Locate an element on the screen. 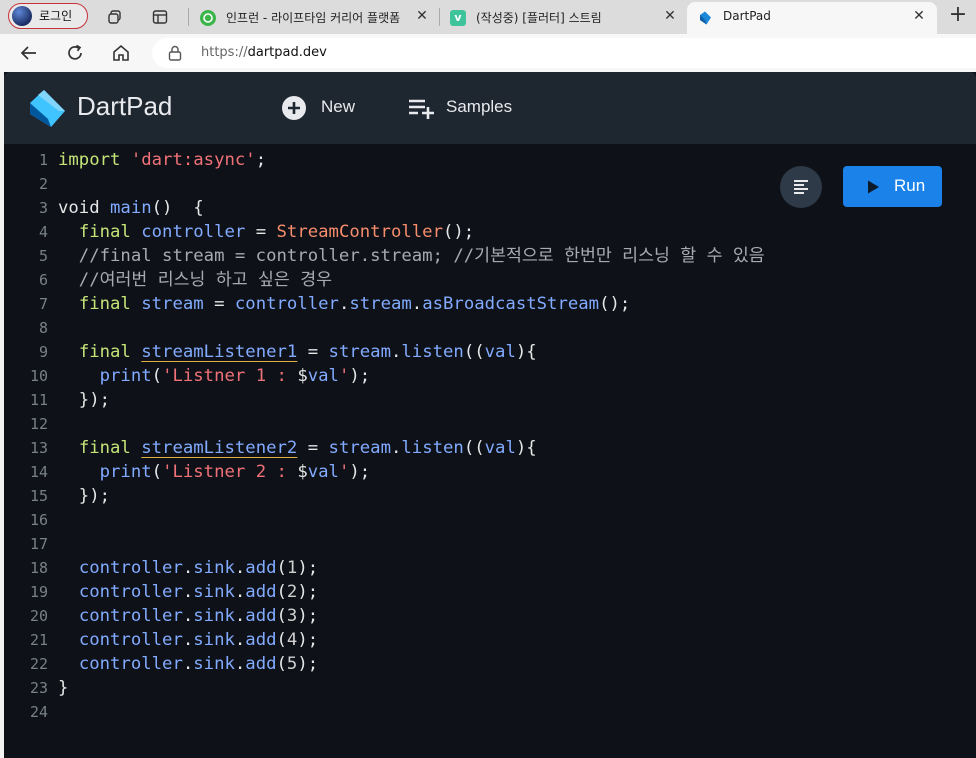 The height and width of the screenshot is (758, 976). code-token: streamListener1 is located at coordinates (219, 352).